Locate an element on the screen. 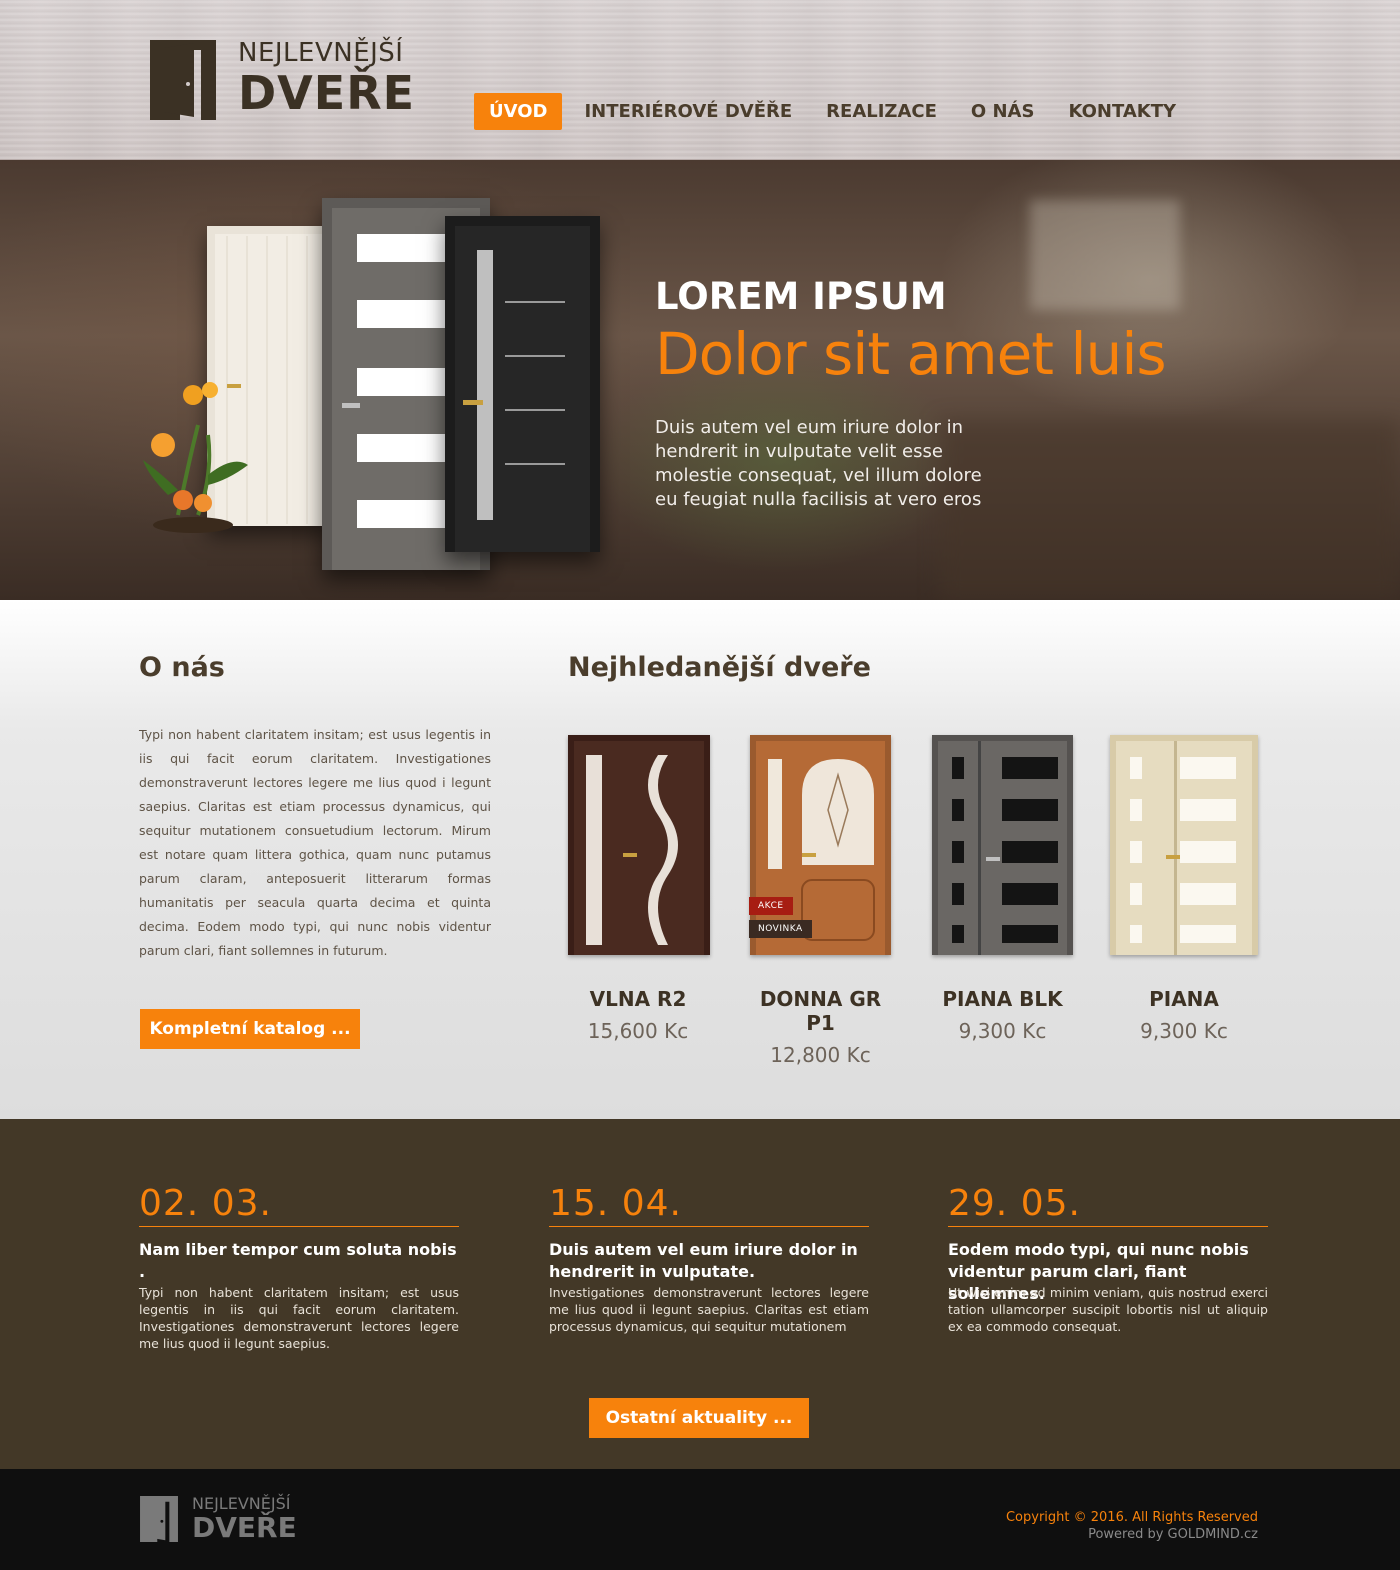 The width and height of the screenshot is (1400, 1570). door-dark-image is located at coordinates (522, 384).